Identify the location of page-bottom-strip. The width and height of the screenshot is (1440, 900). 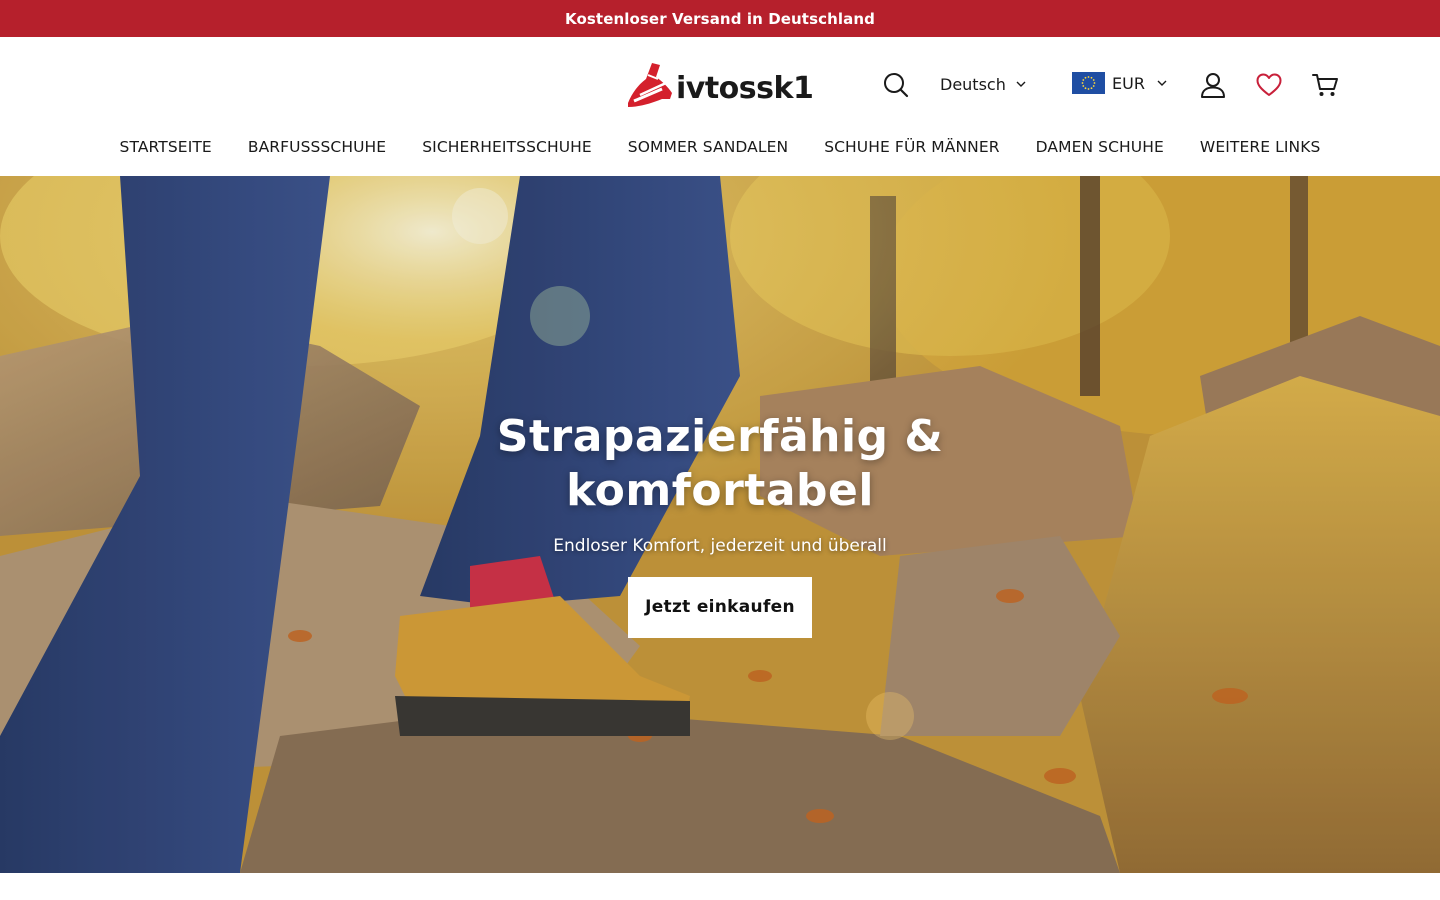
(720, 886).